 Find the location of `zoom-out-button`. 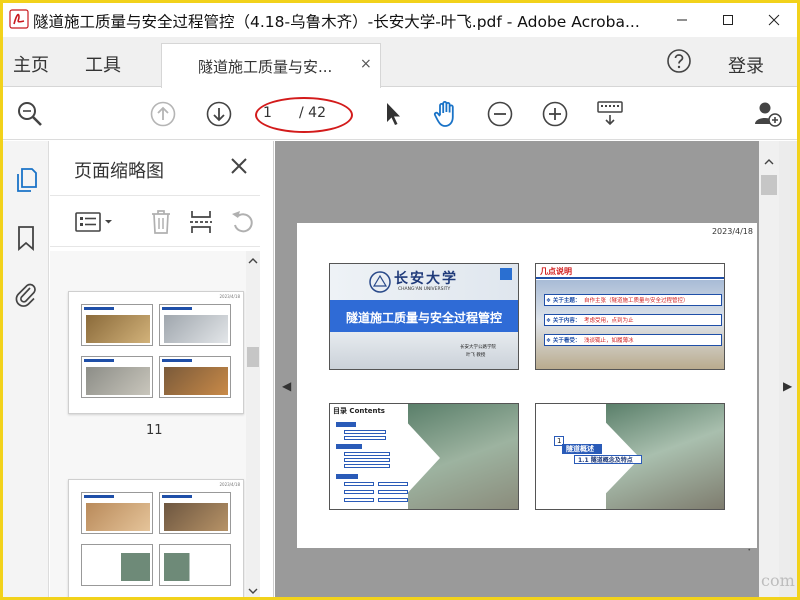

zoom-out-button is located at coordinates (500, 114).